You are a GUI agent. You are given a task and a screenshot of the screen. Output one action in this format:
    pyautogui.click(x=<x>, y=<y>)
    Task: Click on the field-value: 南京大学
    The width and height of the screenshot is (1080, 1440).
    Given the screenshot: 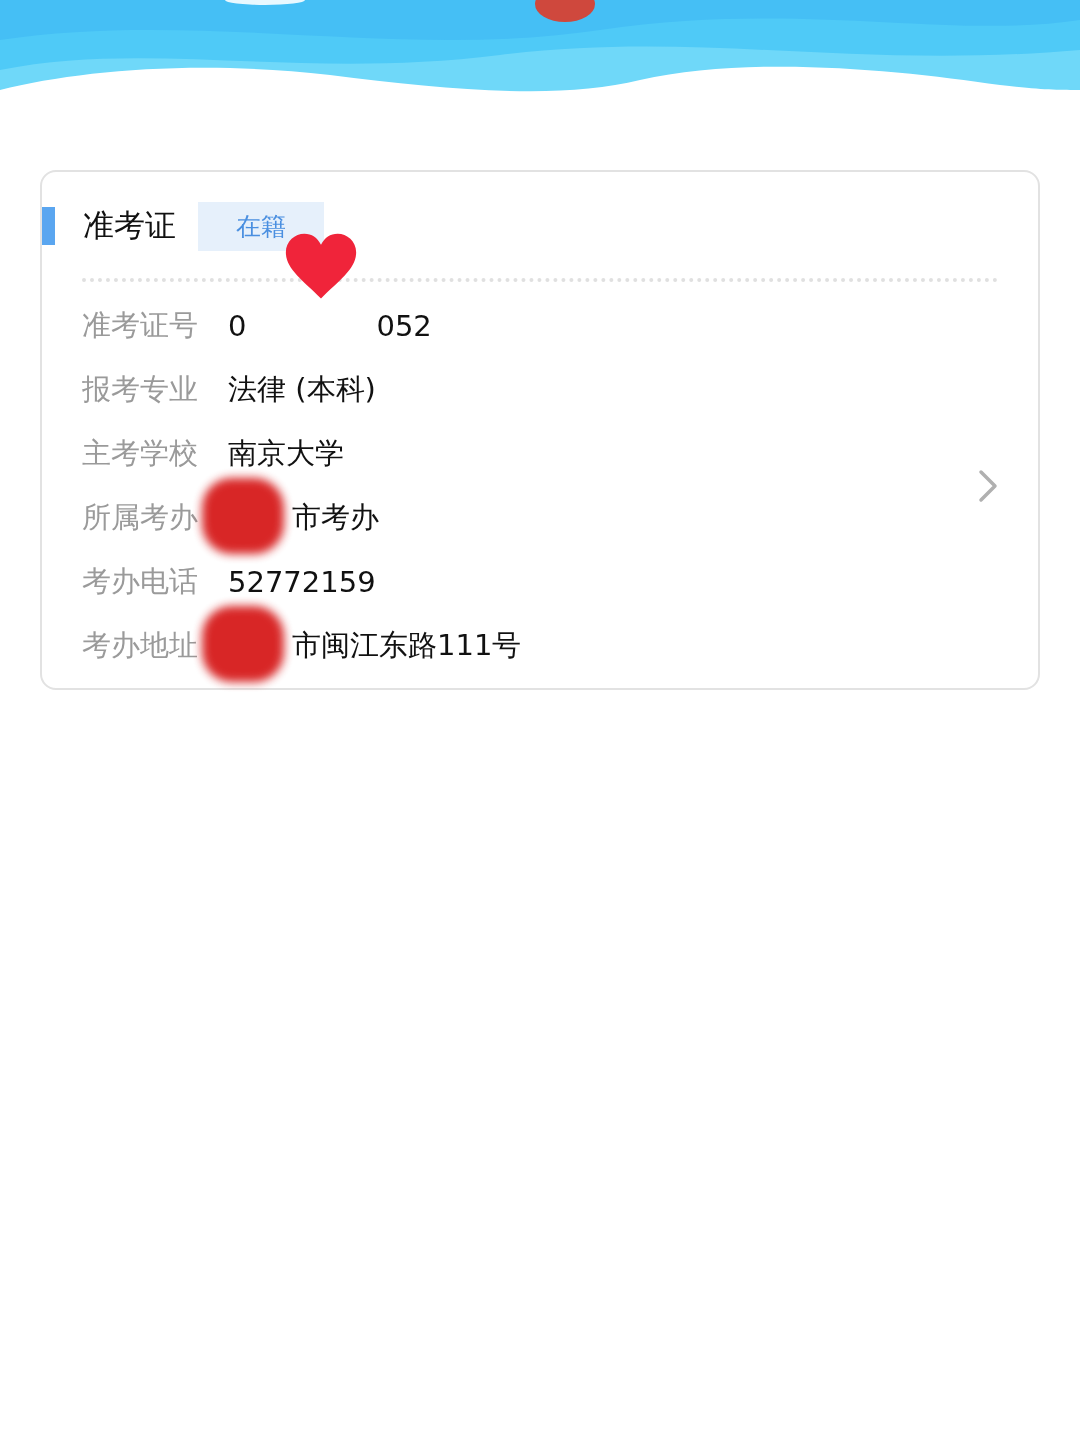 What is the action you would take?
    pyautogui.click(x=286, y=453)
    